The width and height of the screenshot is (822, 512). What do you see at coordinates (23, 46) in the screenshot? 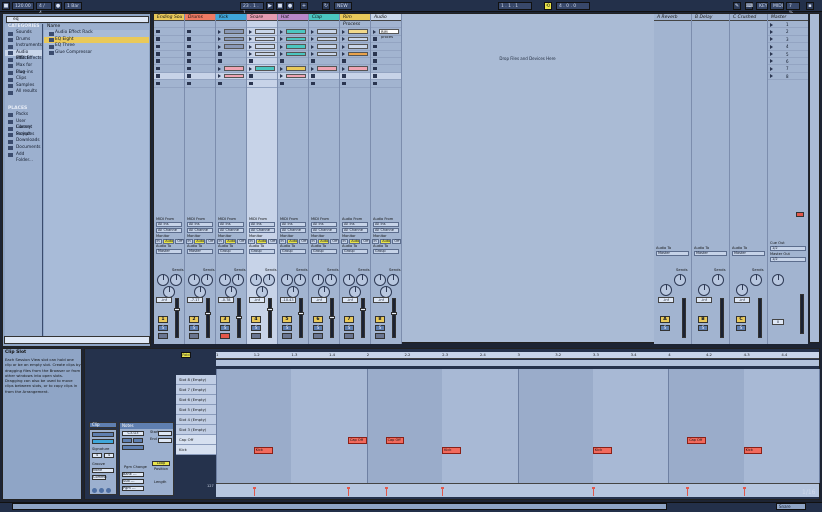
I see `category-item: Instruments` at bounding box center [23, 46].